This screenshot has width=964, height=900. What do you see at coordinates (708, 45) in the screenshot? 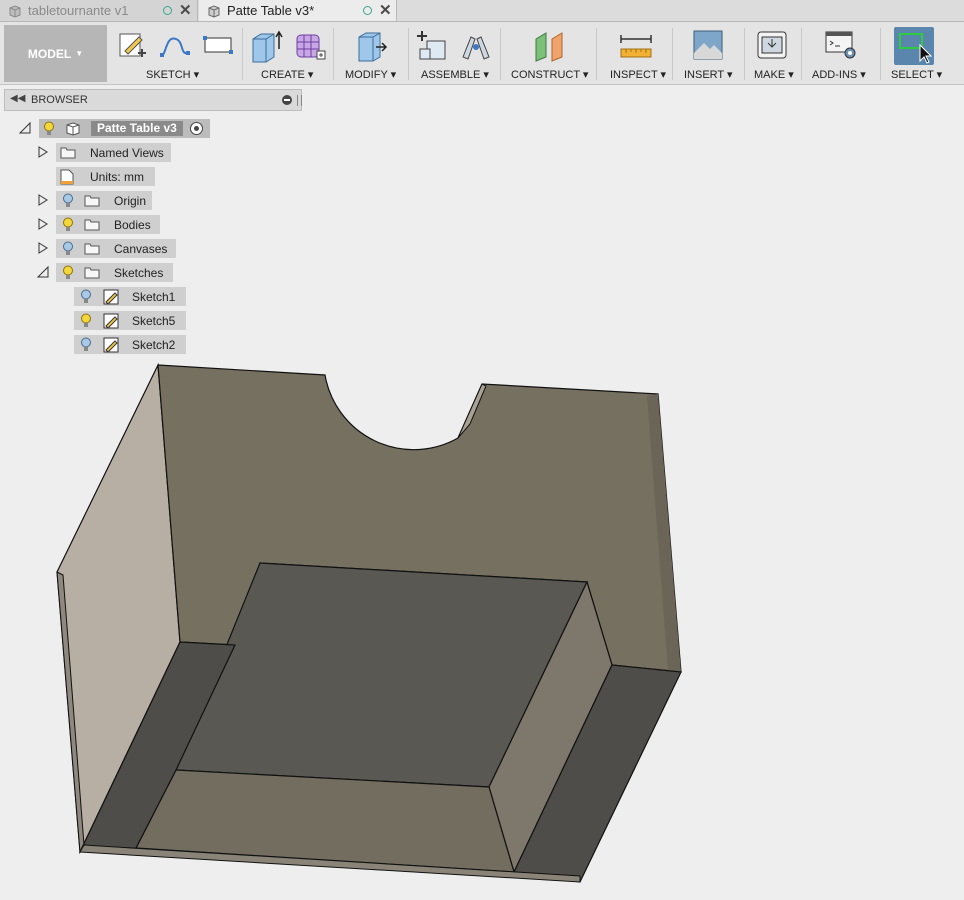
I see `insert-image-icon` at bounding box center [708, 45].